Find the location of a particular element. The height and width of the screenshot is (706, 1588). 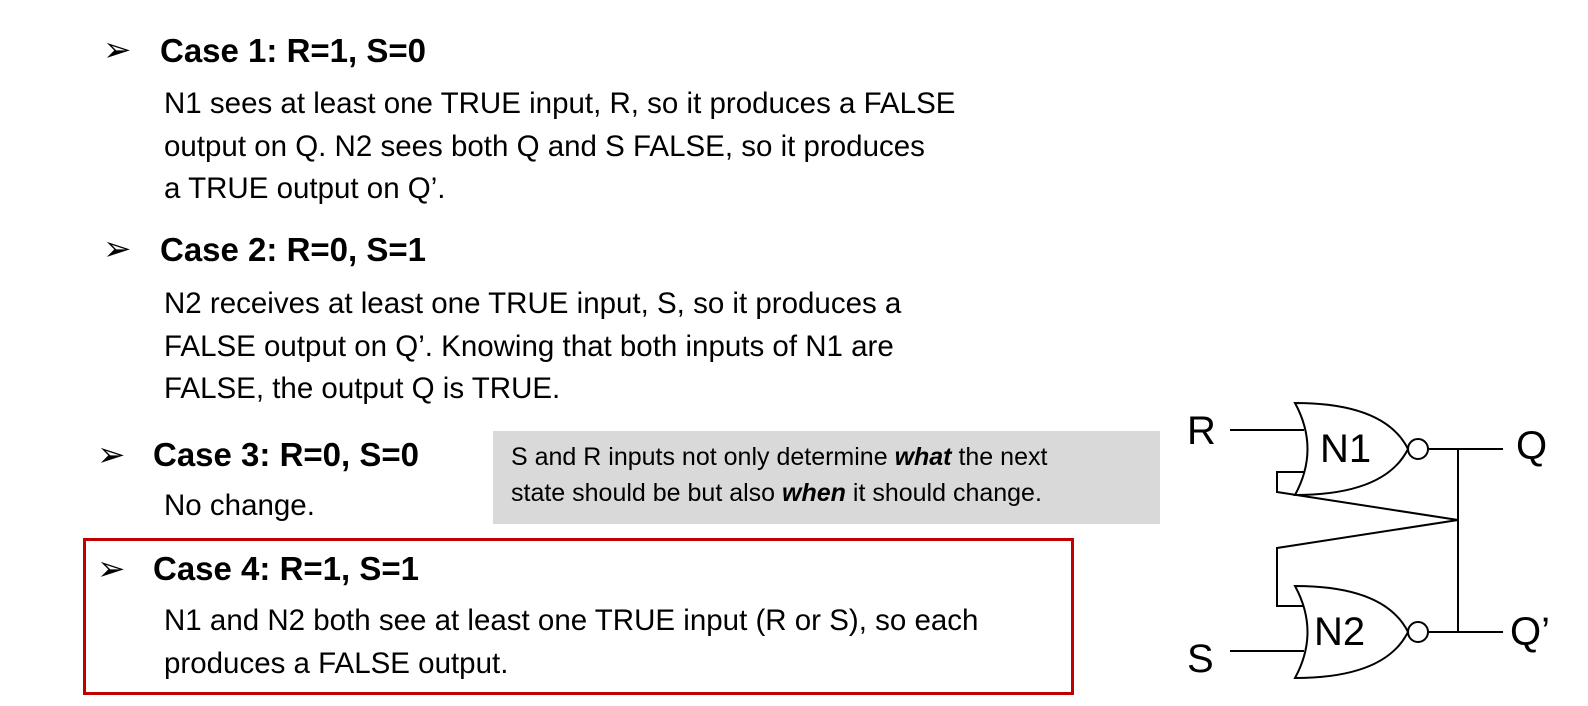

note-emphasis-what: what is located at coordinates (923, 457).